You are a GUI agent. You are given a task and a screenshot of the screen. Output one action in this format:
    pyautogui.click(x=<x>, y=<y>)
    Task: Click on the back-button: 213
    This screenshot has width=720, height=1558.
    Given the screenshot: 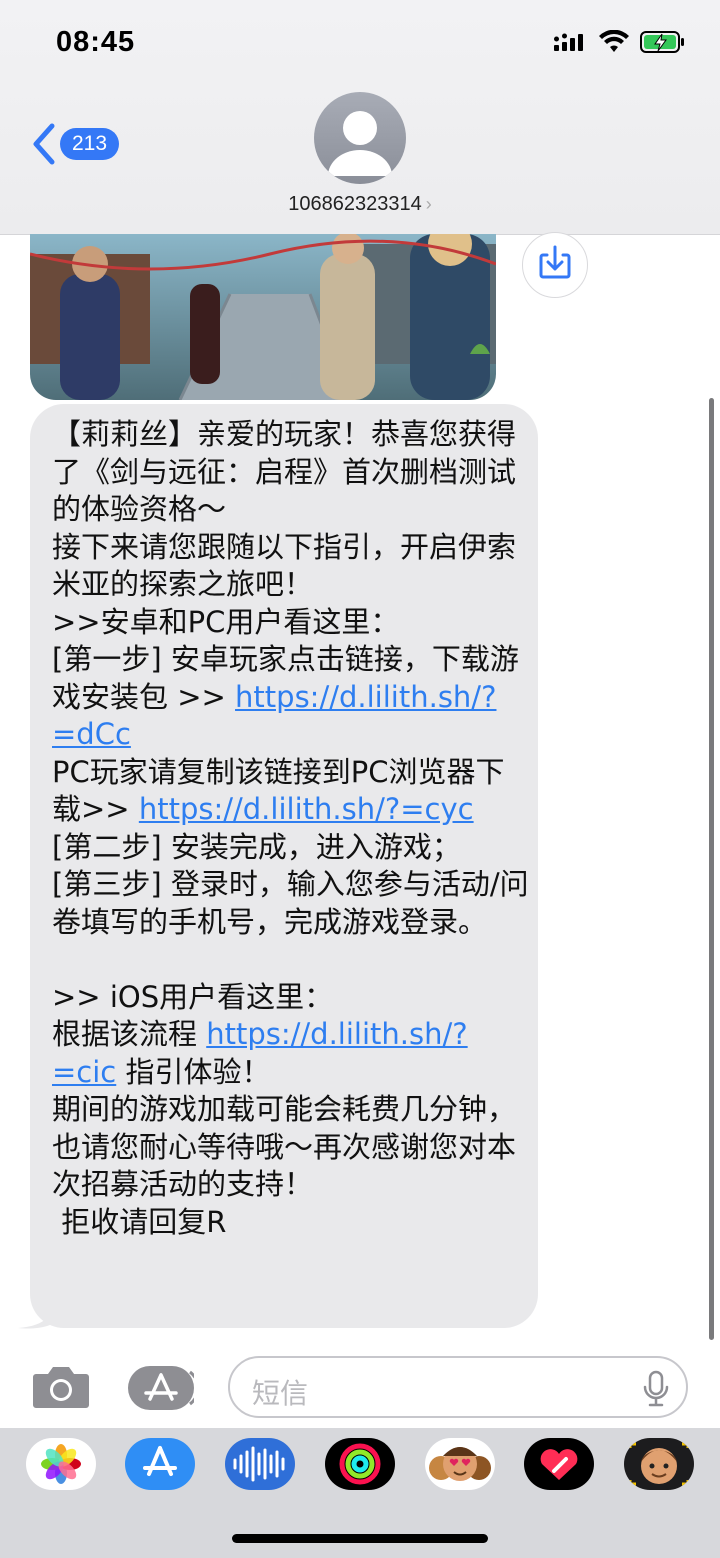 What is the action you would take?
    pyautogui.click(x=75, y=144)
    